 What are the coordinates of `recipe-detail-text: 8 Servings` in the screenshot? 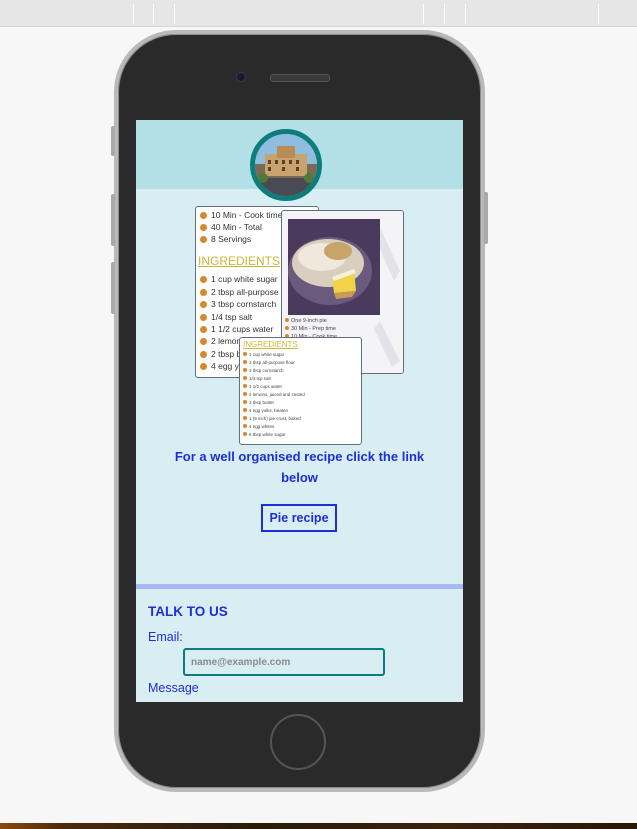 It's located at (231, 239).